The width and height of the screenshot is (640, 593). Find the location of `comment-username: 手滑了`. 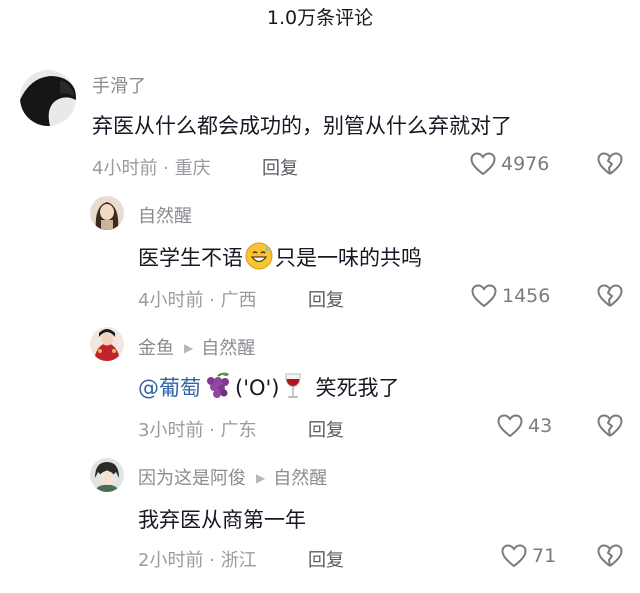

comment-username: 手滑了 is located at coordinates (119, 85).